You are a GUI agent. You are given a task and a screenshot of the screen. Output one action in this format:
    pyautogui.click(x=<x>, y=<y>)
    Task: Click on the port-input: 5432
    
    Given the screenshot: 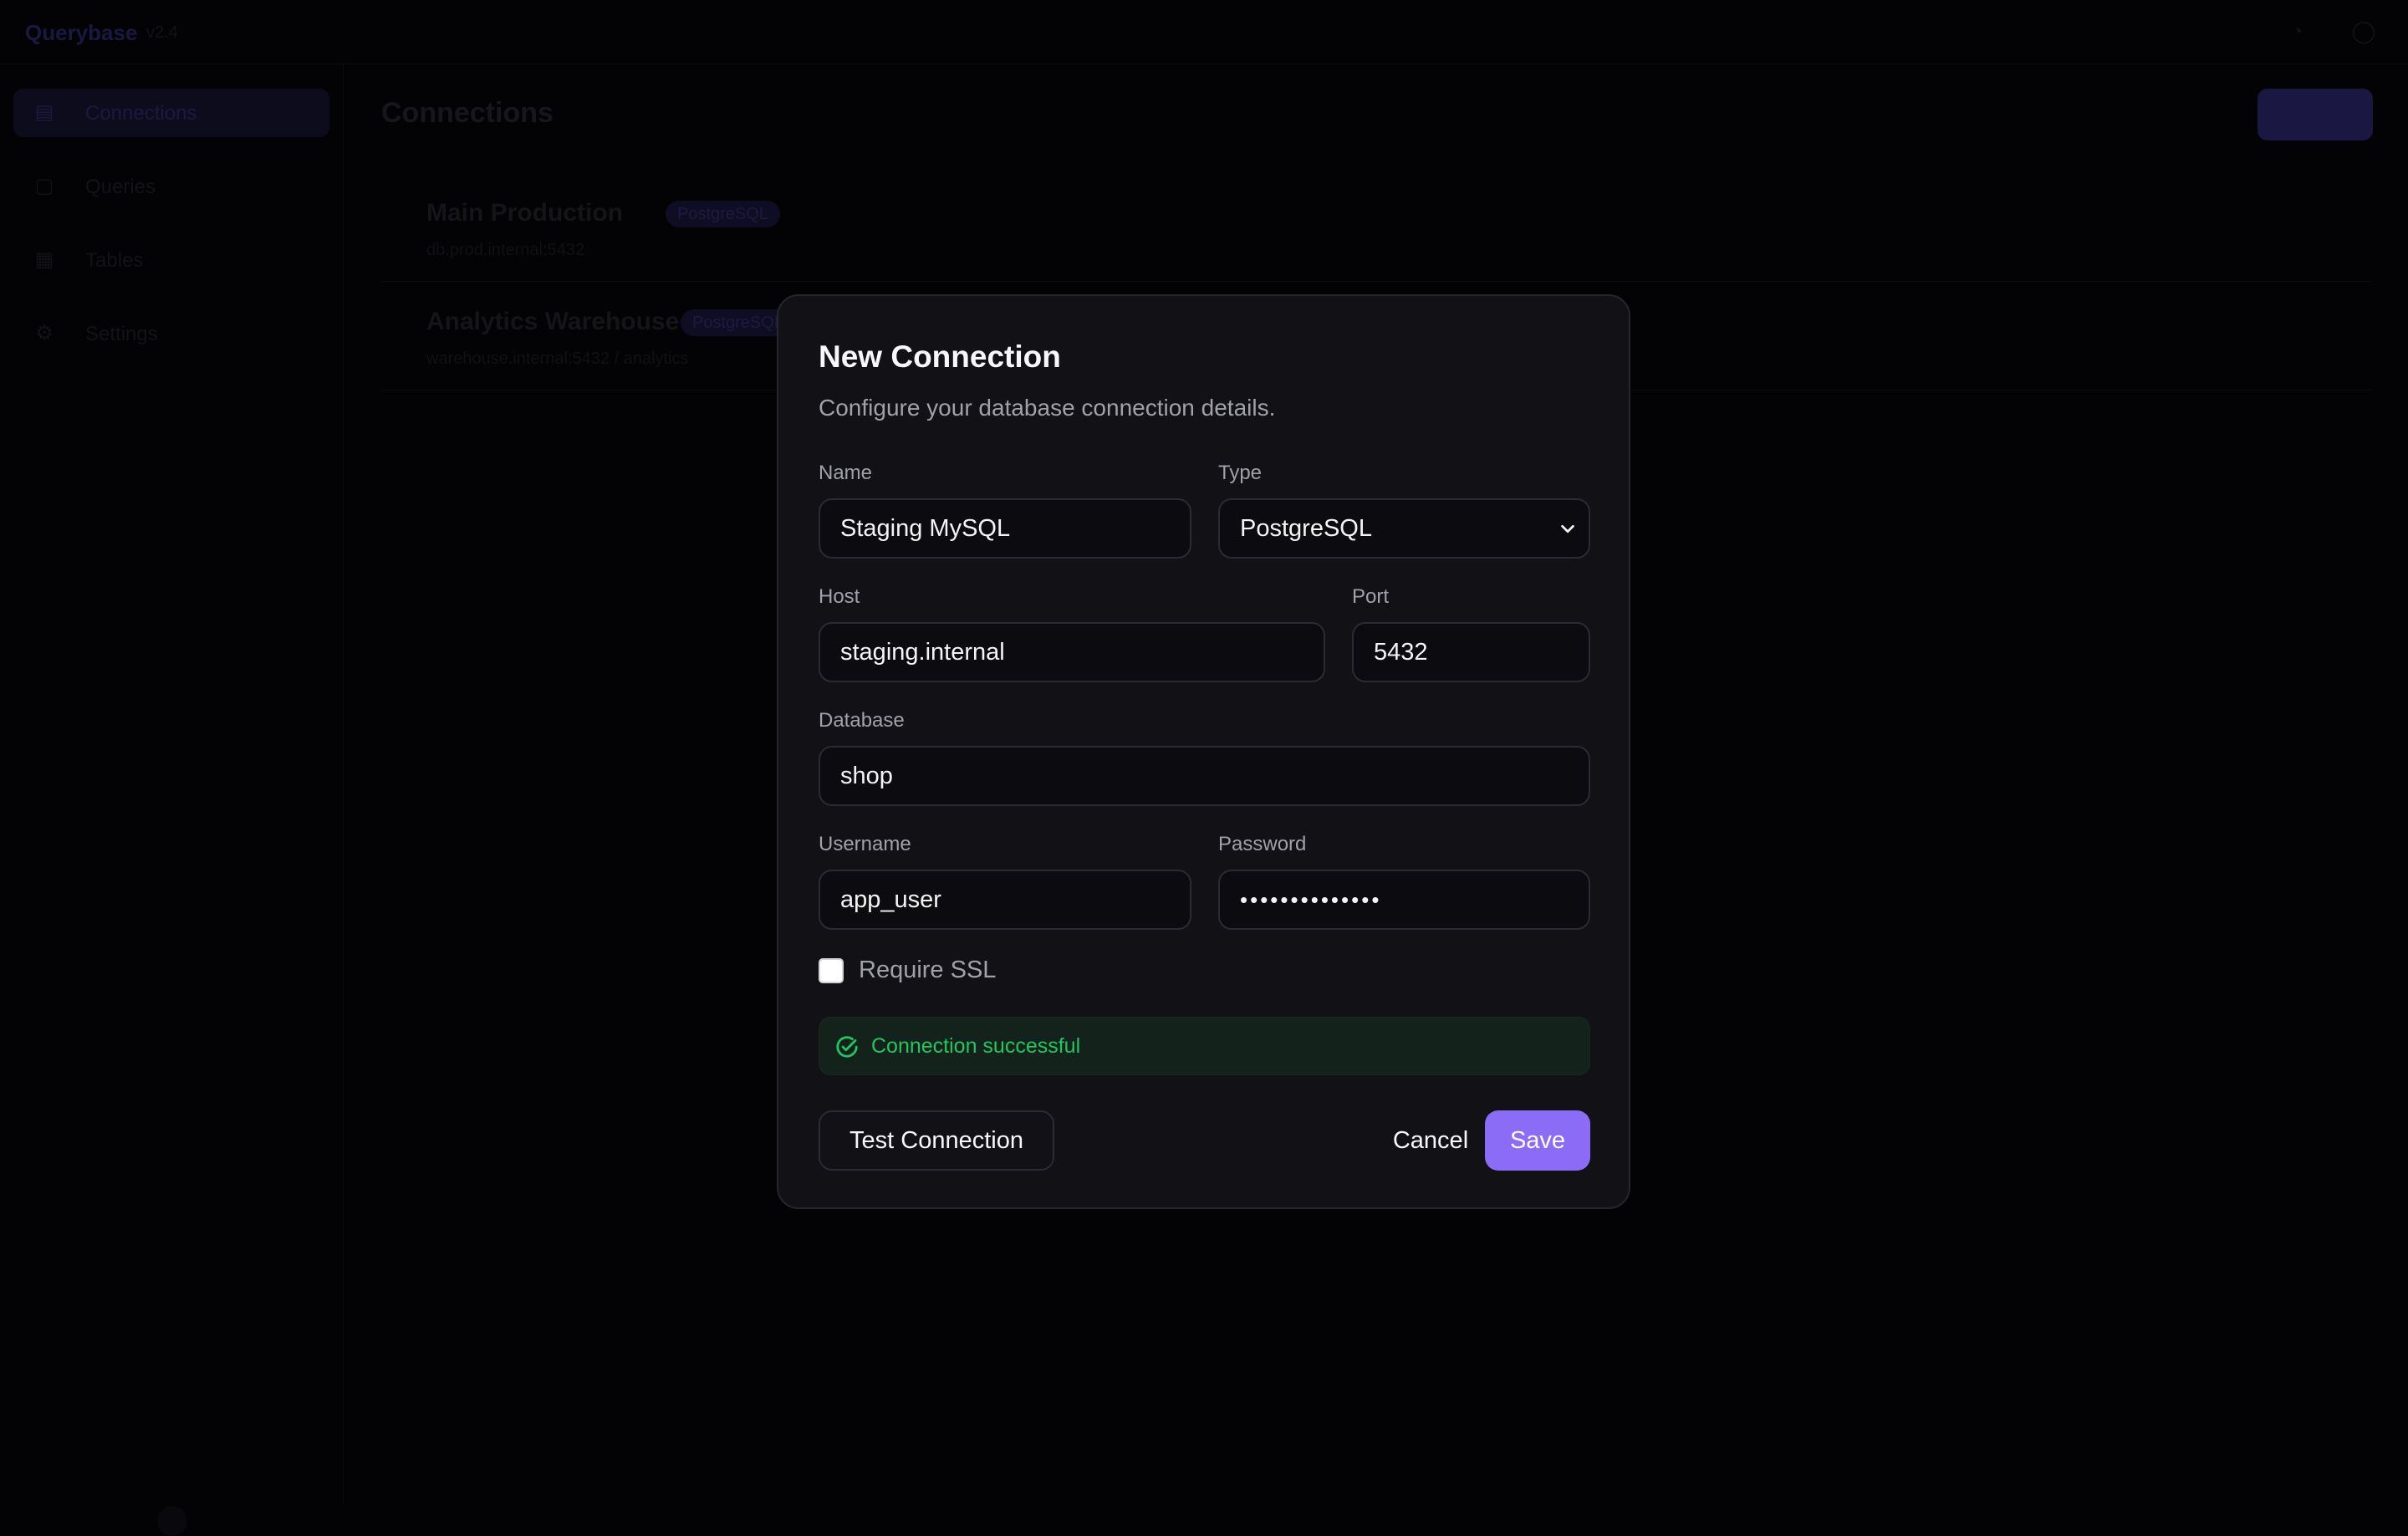 What is the action you would take?
    pyautogui.click(x=1471, y=652)
    